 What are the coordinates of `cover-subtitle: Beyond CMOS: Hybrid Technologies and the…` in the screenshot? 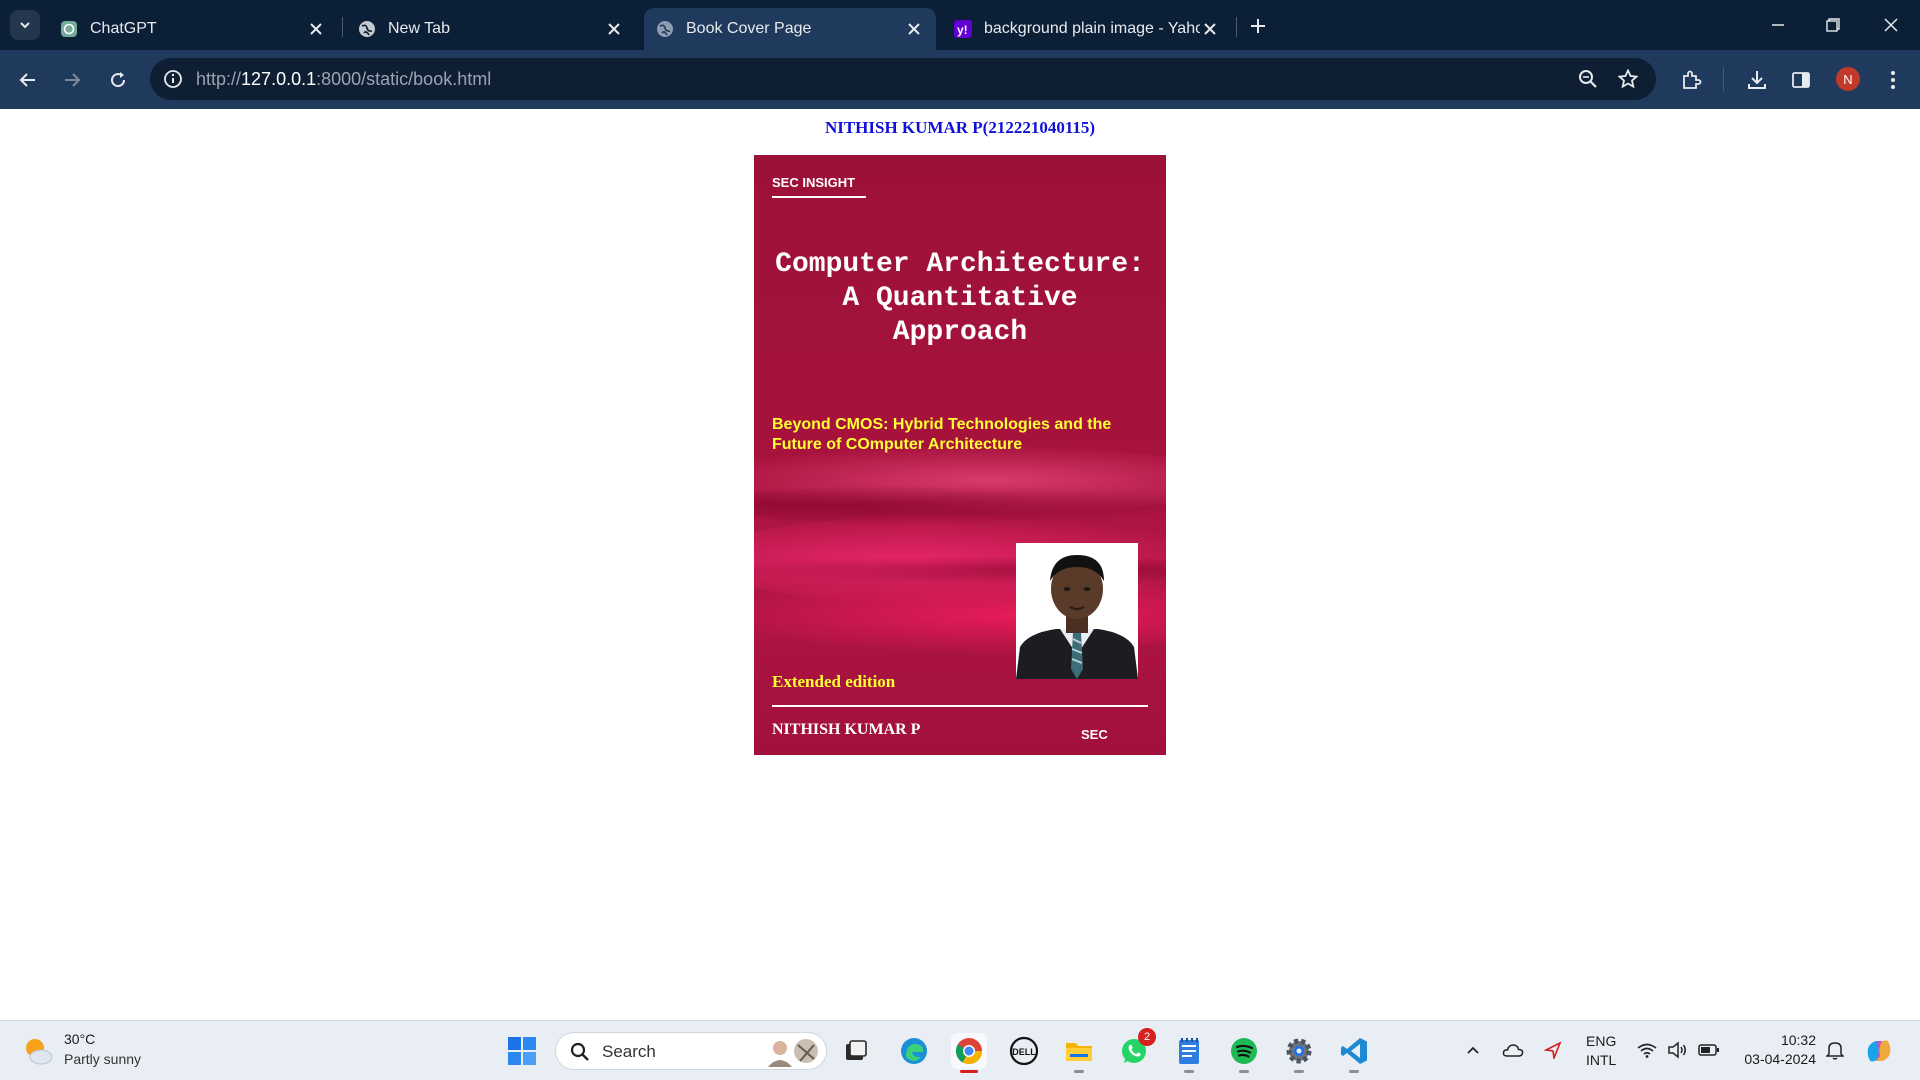 It's located at (942, 434).